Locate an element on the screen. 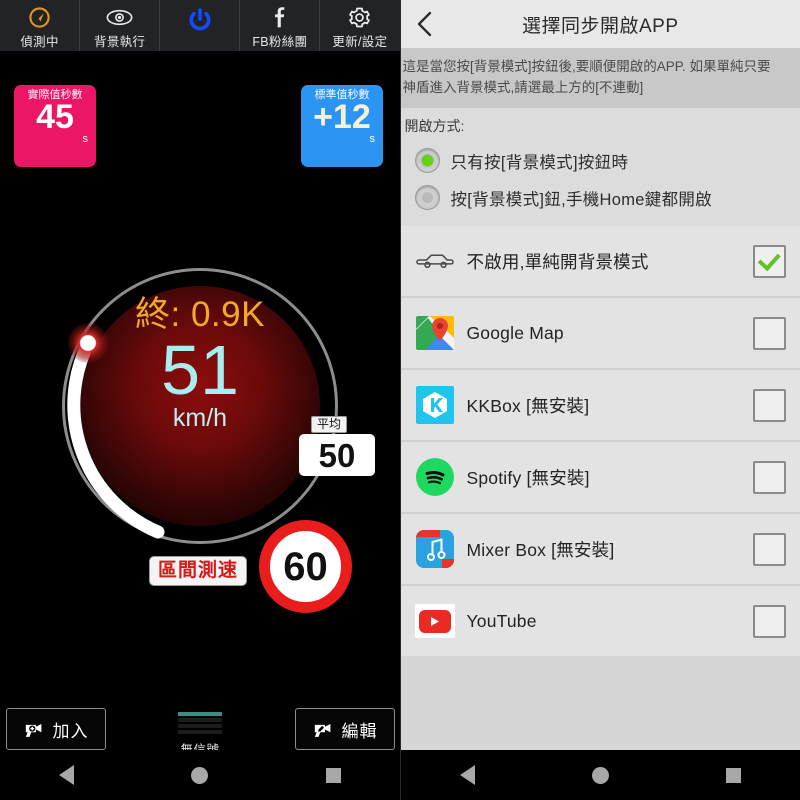  add-camera-button: 加入 is located at coordinates (56, 729).